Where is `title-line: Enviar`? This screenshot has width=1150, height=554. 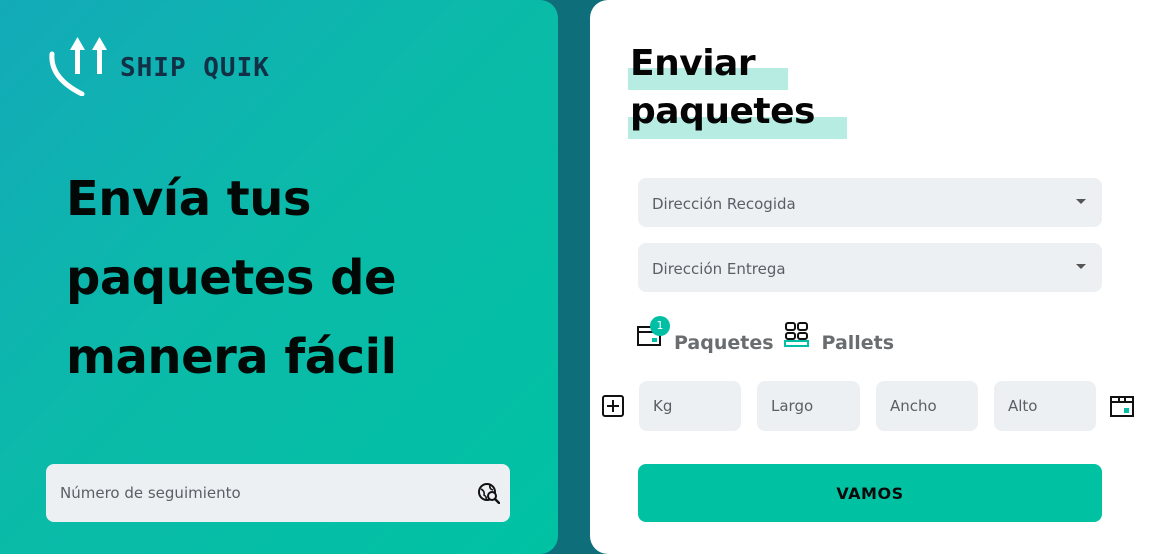 title-line: Enviar is located at coordinates (693, 63).